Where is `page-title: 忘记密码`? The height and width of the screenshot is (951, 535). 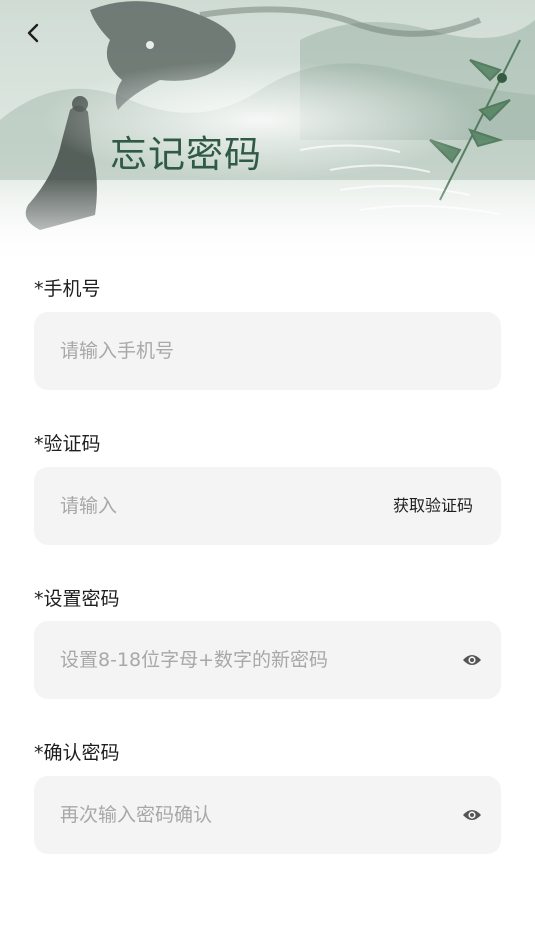
page-title: 忘记密码 is located at coordinates (186, 154).